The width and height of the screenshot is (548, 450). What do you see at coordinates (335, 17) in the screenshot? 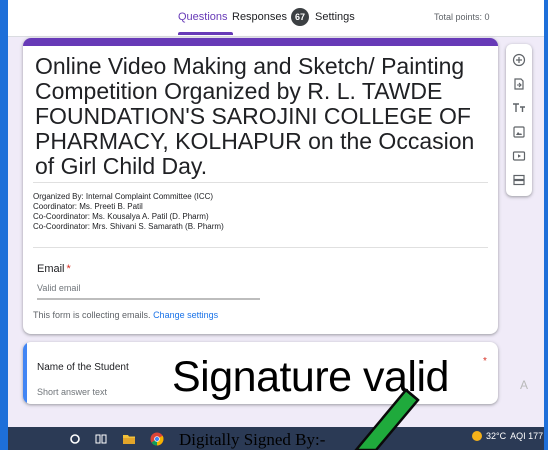
I see `tab-settings: Settings` at bounding box center [335, 17].